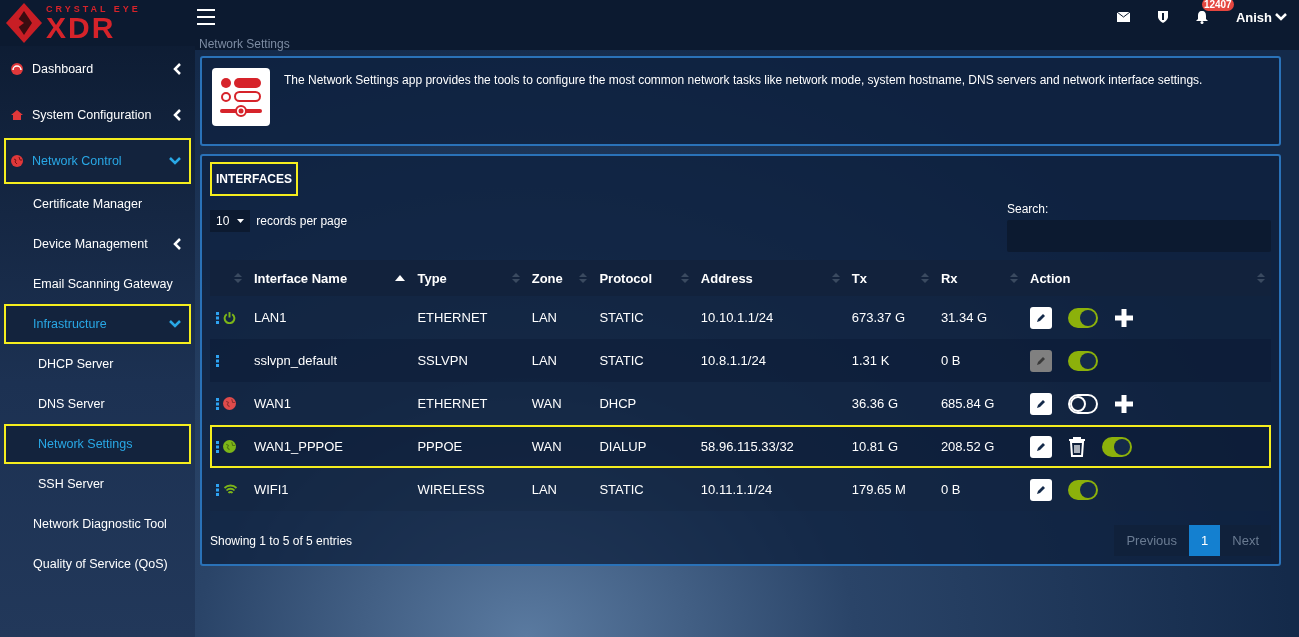 Image resolution: width=1299 pixels, height=637 pixels. Describe the element at coordinates (281, 540) in the screenshot. I see `entries-summary: Showing 1 to 5 of 5 entries` at that location.